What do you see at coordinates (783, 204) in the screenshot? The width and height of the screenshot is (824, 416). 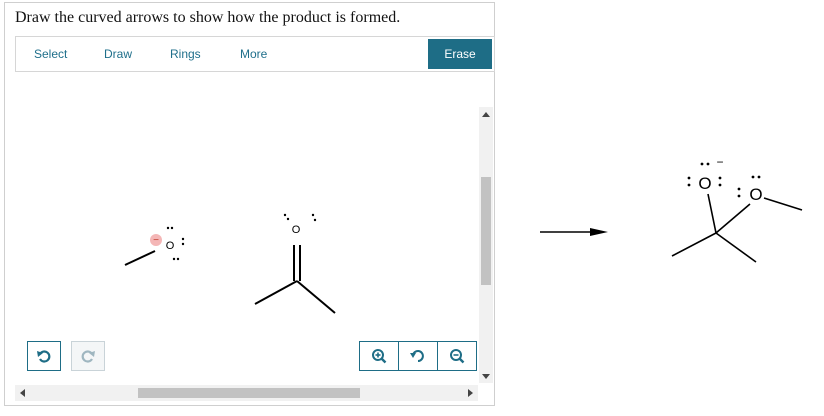 I see `product-bond-o-methyl` at bounding box center [783, 204].